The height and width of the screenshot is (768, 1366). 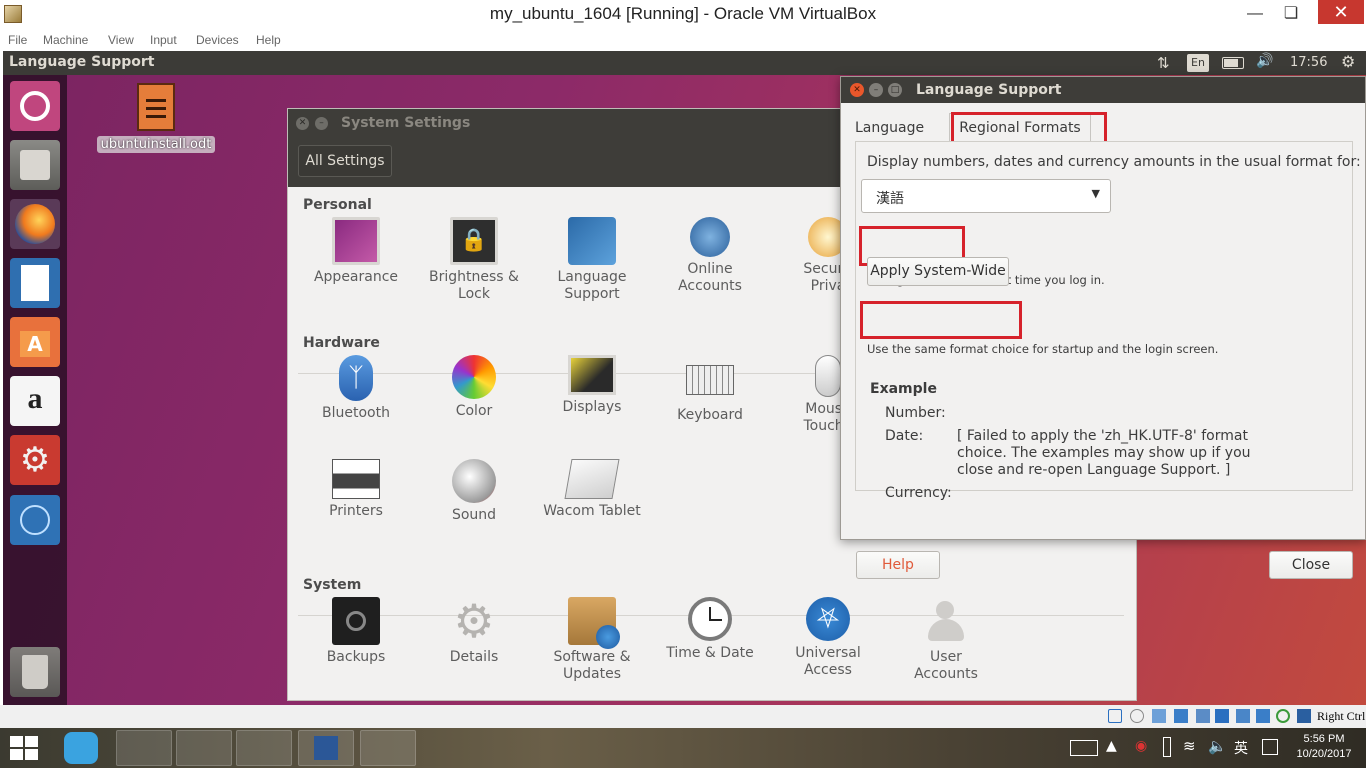 What do you see at coordinates (1217, 746) in the screenshot?
I see `volume-icon: 🔈` at bounding box center [1217, 746].